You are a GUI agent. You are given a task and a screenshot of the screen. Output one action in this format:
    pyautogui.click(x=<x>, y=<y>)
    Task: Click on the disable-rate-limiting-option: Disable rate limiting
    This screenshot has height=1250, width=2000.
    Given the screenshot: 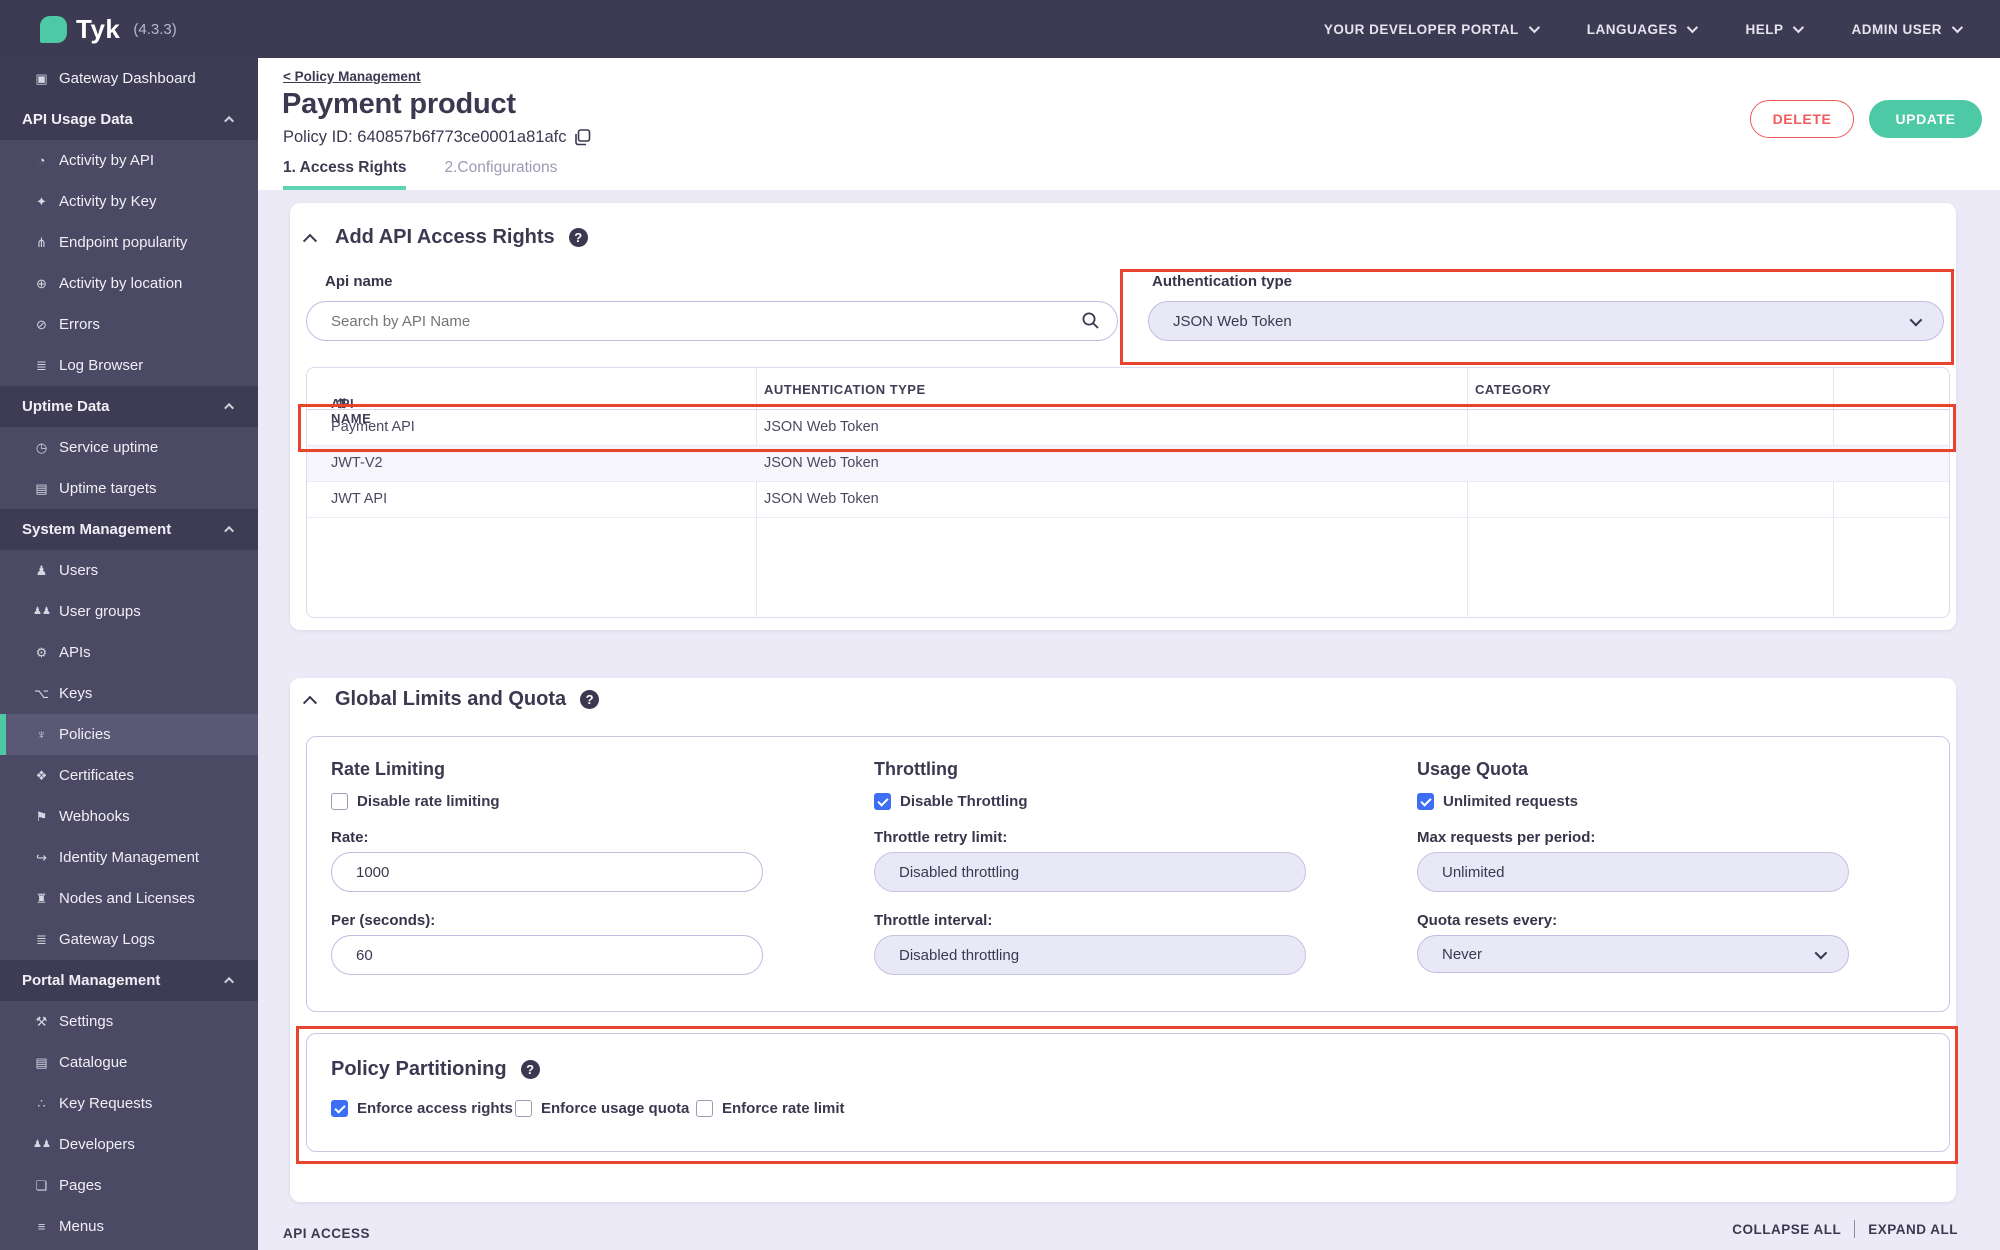 What is the action you would take?
    pyautogui.click(x=415, y=801)
    